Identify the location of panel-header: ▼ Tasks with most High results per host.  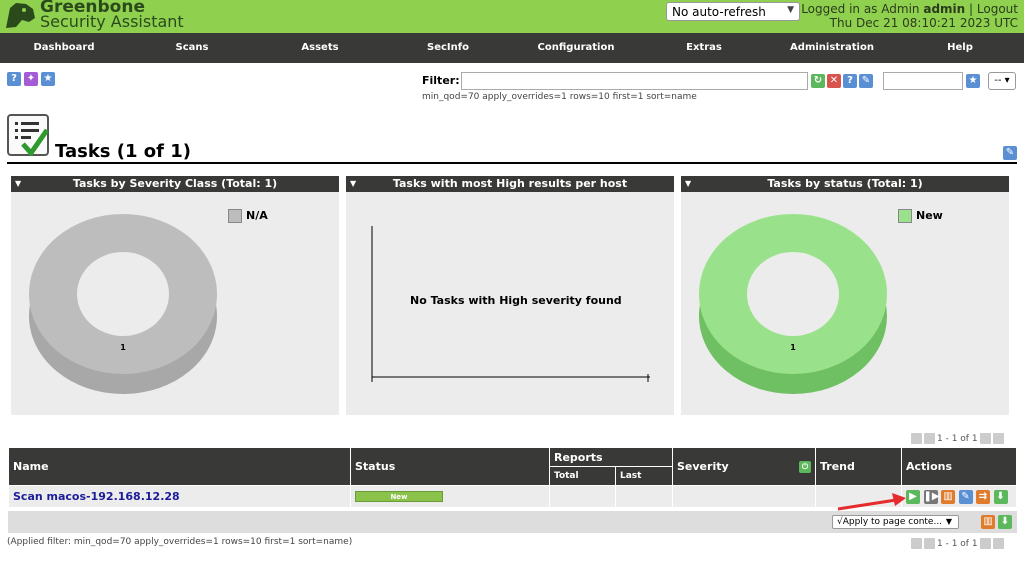
(510, 184).